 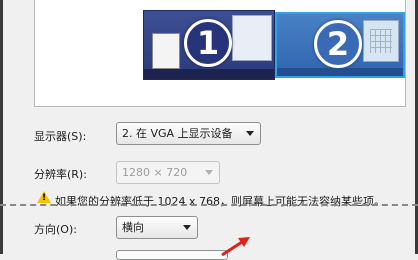 What do you see at coordinates (155, 172) in the screenshot?
I see `resolution-select-value: 1280 × 720` at bounding box center [155, 172].